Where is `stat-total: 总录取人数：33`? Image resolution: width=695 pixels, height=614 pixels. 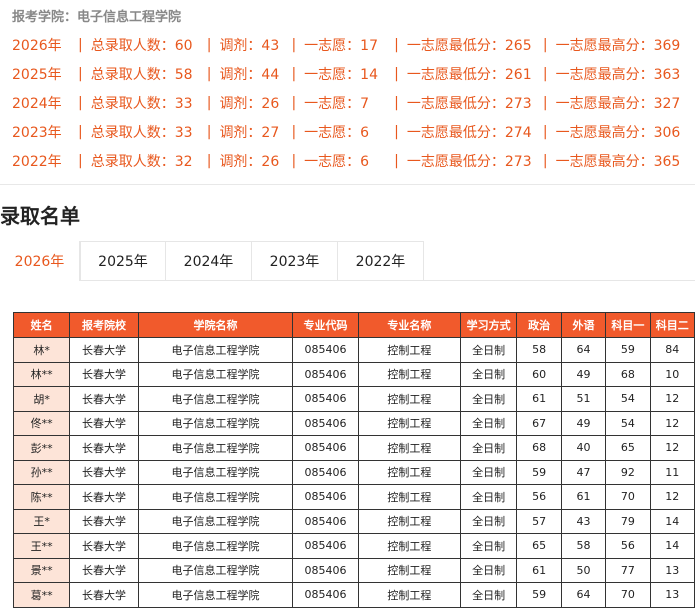
stat-total: 总录取人数：33 is located at coordinates (141, 132).